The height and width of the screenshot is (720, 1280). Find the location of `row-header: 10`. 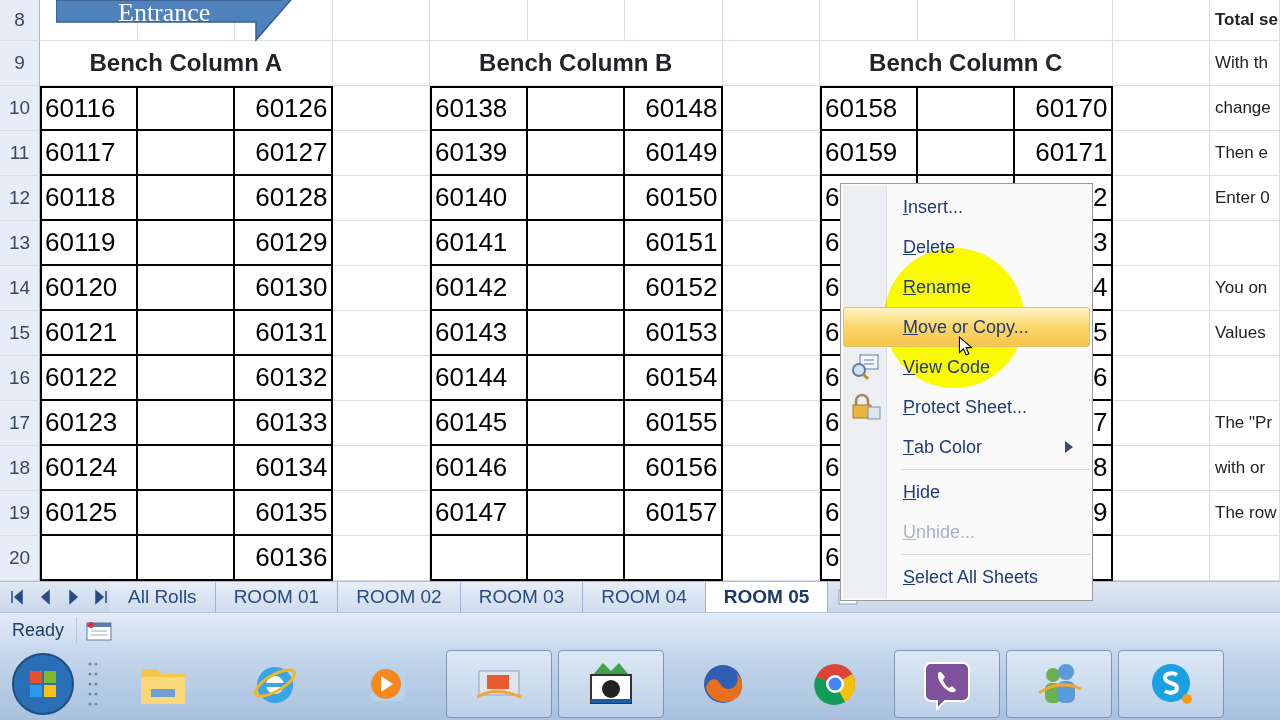

row-header: 10 is located at coordinates (20, 108).